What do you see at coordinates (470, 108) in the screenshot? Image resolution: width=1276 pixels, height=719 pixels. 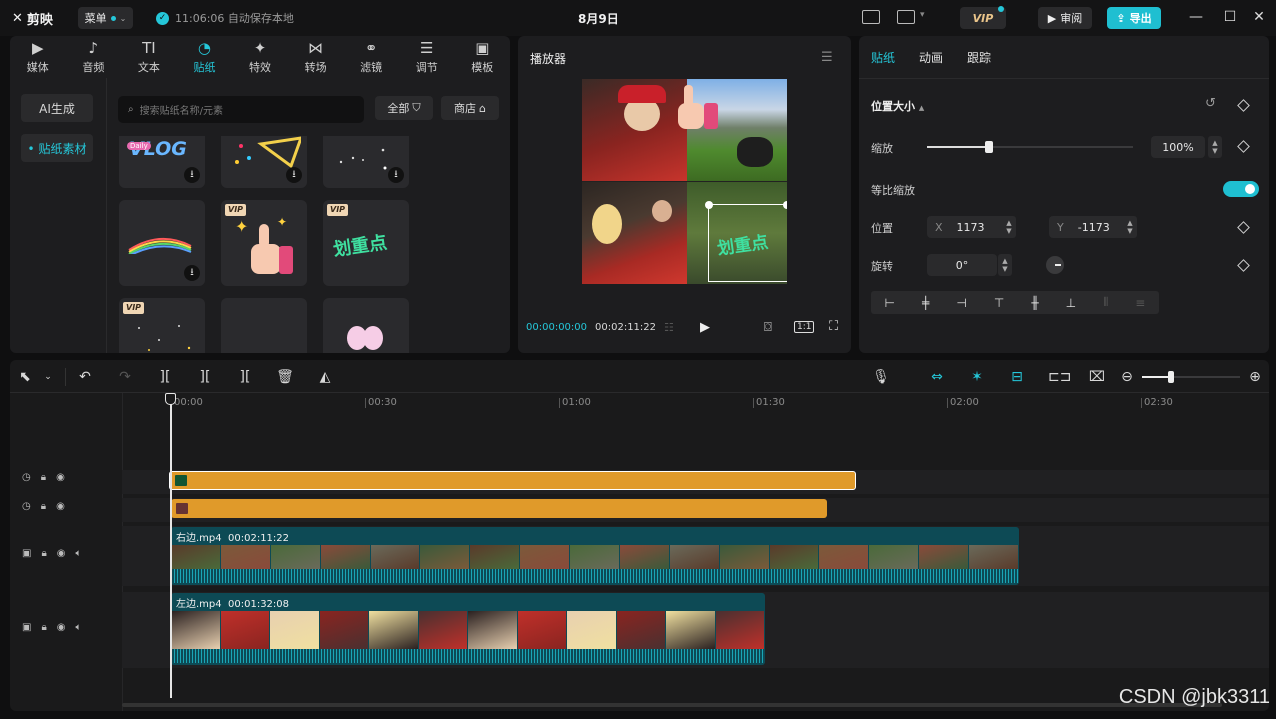 I see `store-button: 商店 ⌂` at bounding box center [470, 108].